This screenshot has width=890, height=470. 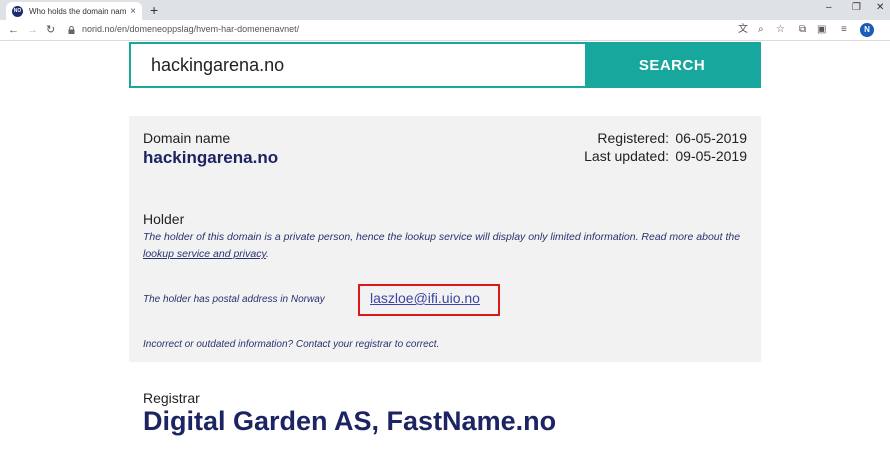 I want to click on profile-avatar: N, so click(x=867, y=30).